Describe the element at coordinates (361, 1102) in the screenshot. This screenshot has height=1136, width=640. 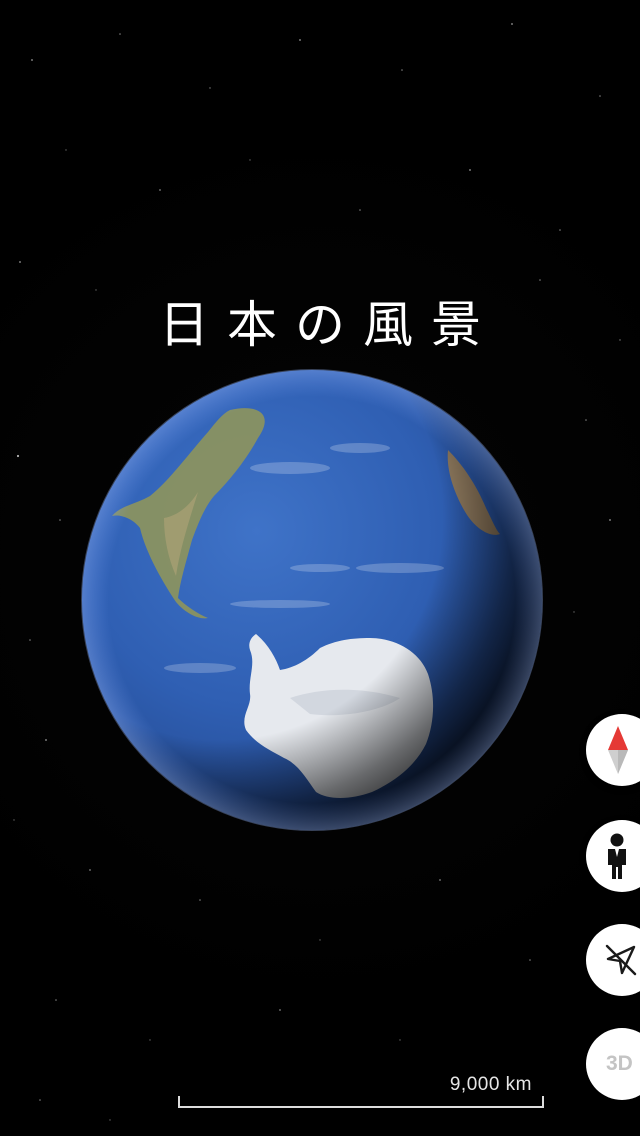
I see `scale-ruler` at that location.